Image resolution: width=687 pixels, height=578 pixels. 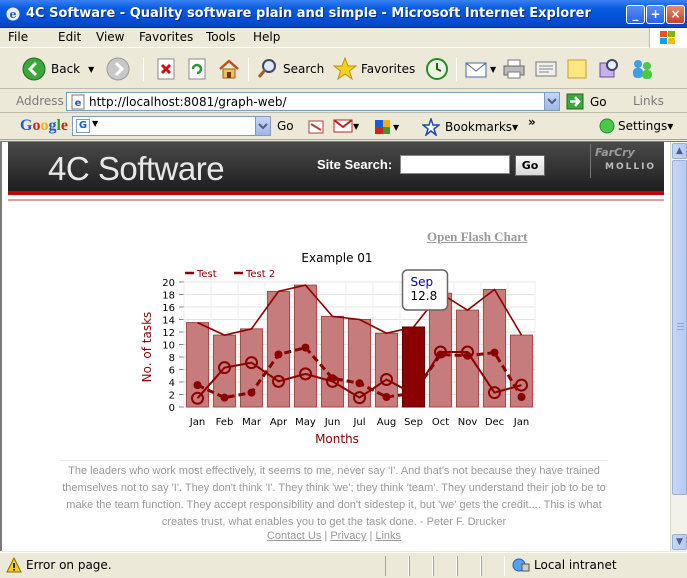 I want to click on home-button, so click(x=229, y=69).